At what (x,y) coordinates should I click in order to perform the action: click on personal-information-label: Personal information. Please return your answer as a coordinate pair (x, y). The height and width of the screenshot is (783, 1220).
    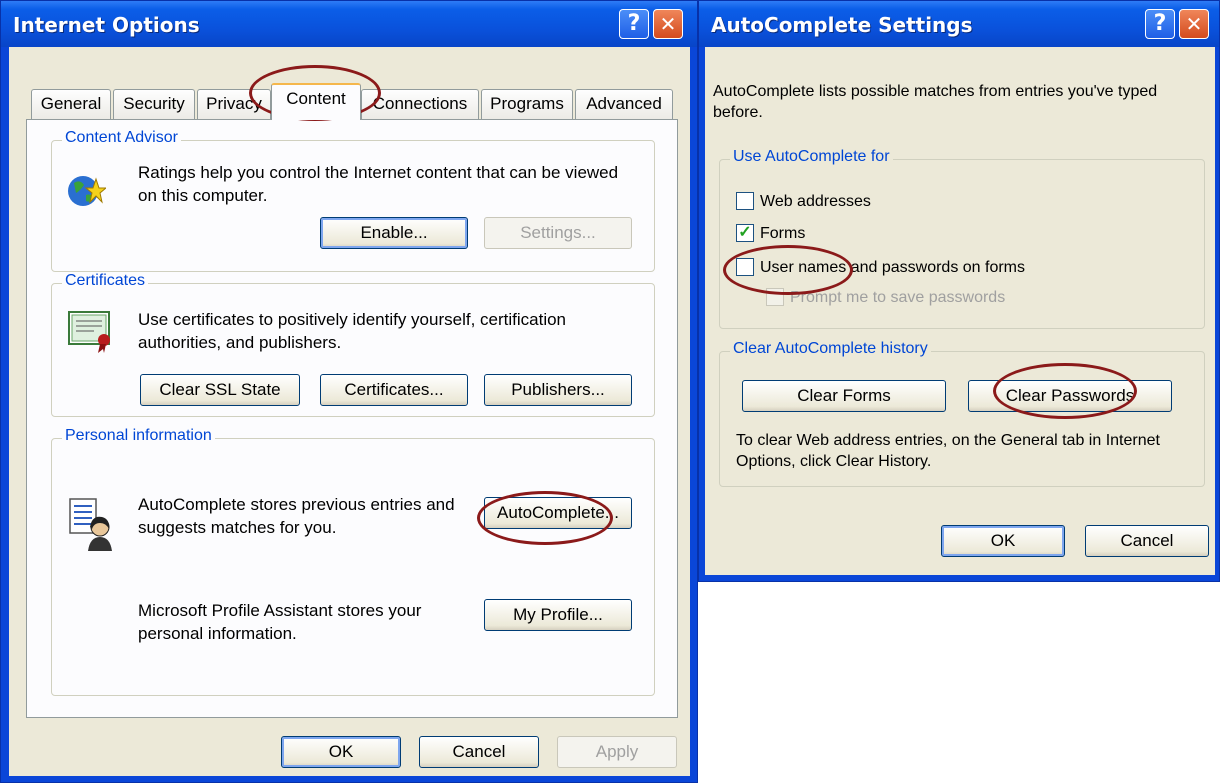
    Looking at the image, I should click on (138, 436).